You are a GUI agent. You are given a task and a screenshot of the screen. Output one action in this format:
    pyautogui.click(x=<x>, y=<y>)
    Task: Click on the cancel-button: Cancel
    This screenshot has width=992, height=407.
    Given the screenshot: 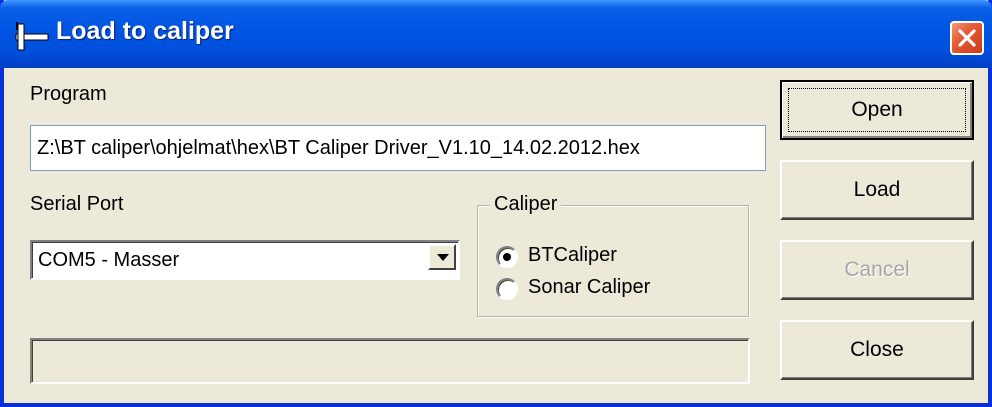 What is the action you would take?
    pyautogui.click(x=877, y=270)
    